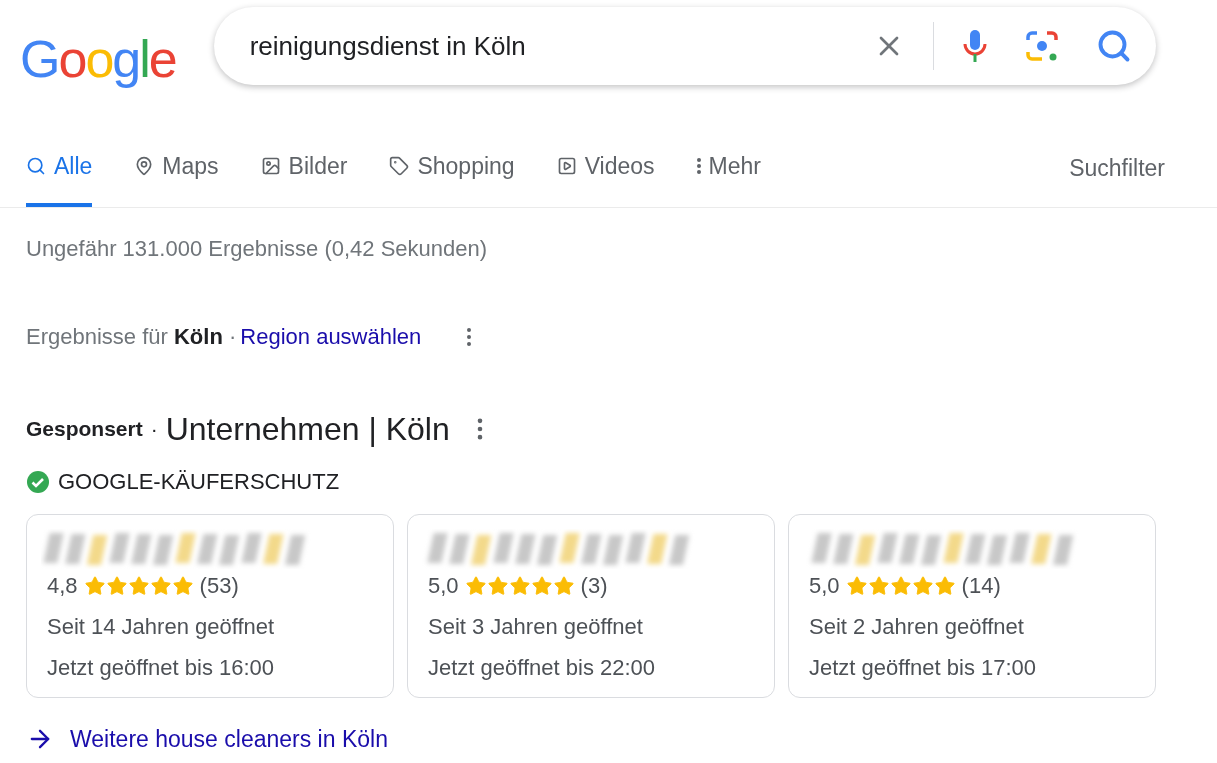 The image size is (1217, 763). Describe the element at coordinates (566, 166) in the screenshot. I see `play-icon` at that location.